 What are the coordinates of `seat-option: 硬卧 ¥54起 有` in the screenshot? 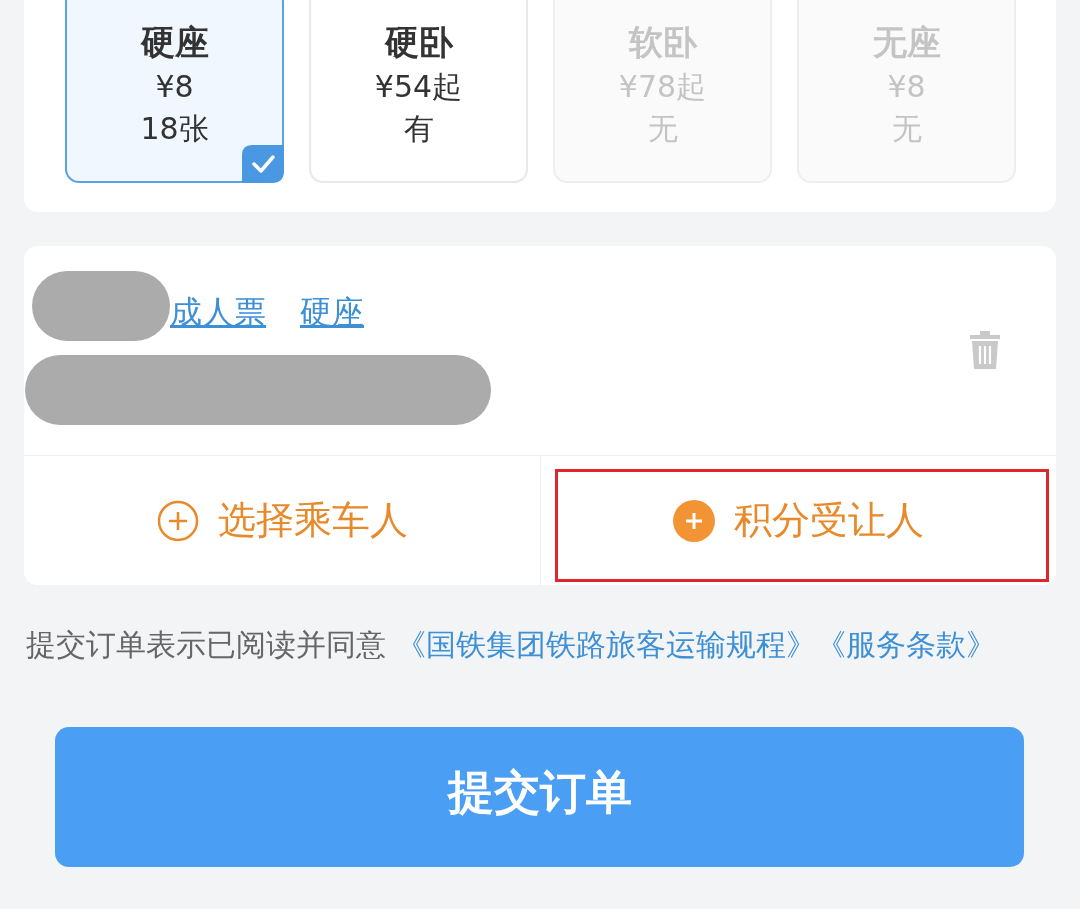 It's located at (418, 91).